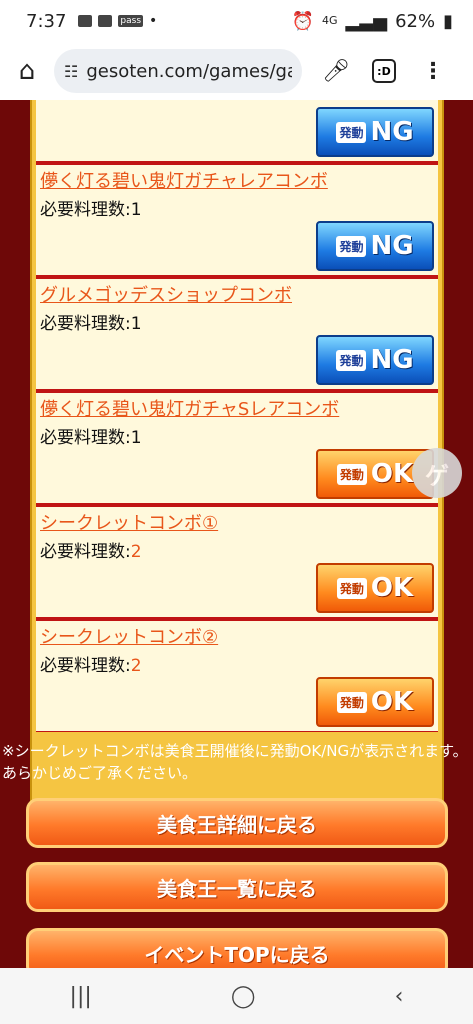 The height and width of the screenshot is (1024, 473). Describe the element at coordinates (105, 21) in the screenshot. I see `mail-icon` at that location.